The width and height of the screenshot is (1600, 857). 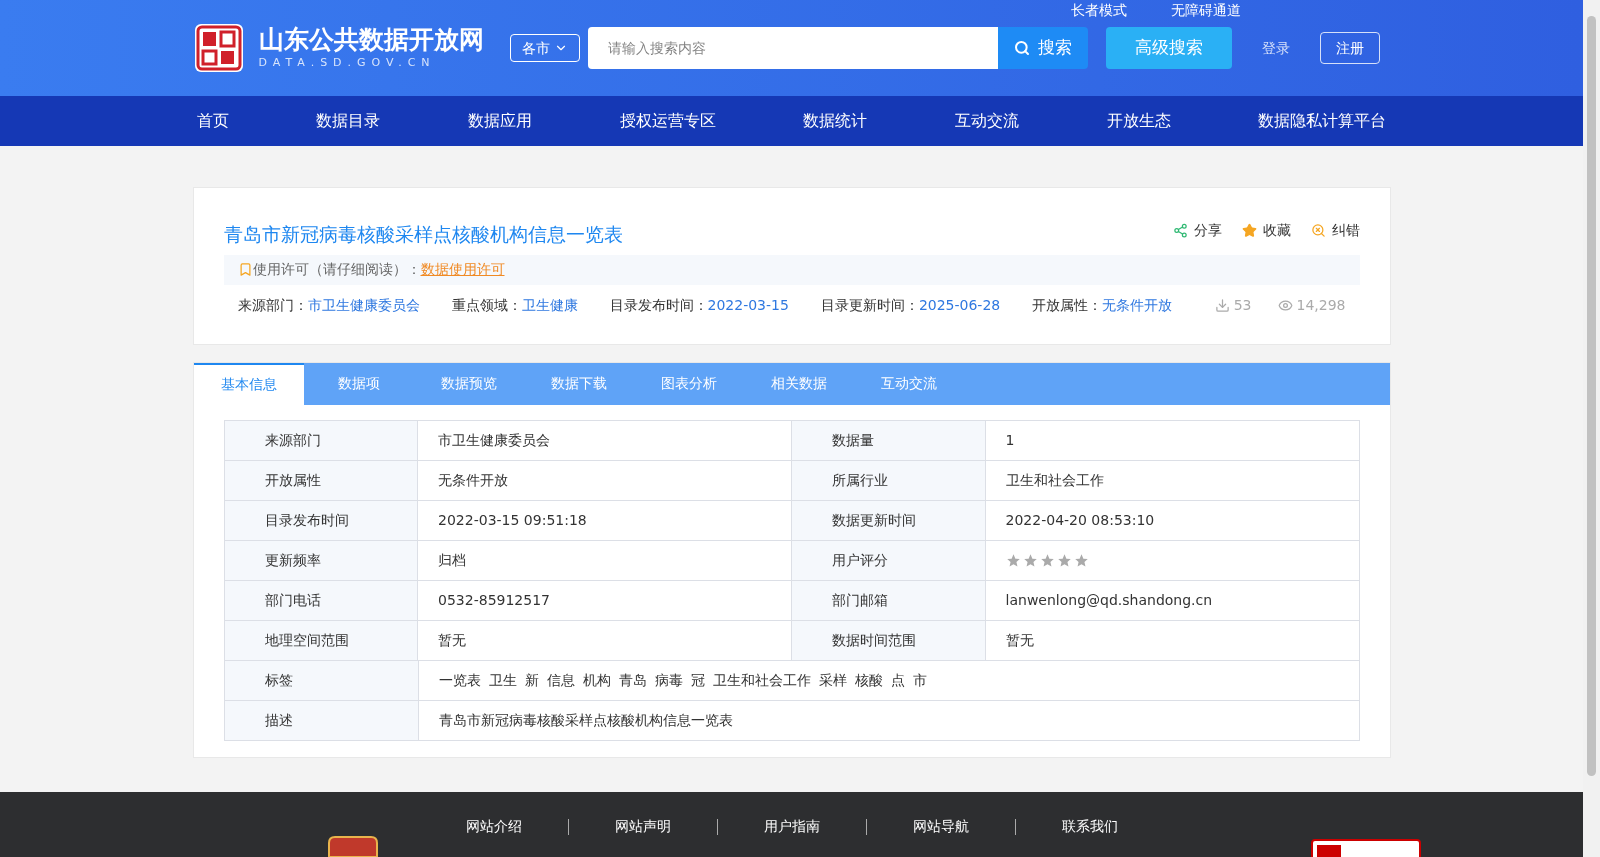 What do you see at coordinates (1067, 305) in the screenshot?
I see `meta-label: 开放属性：` at bounding box center [1067, 305].